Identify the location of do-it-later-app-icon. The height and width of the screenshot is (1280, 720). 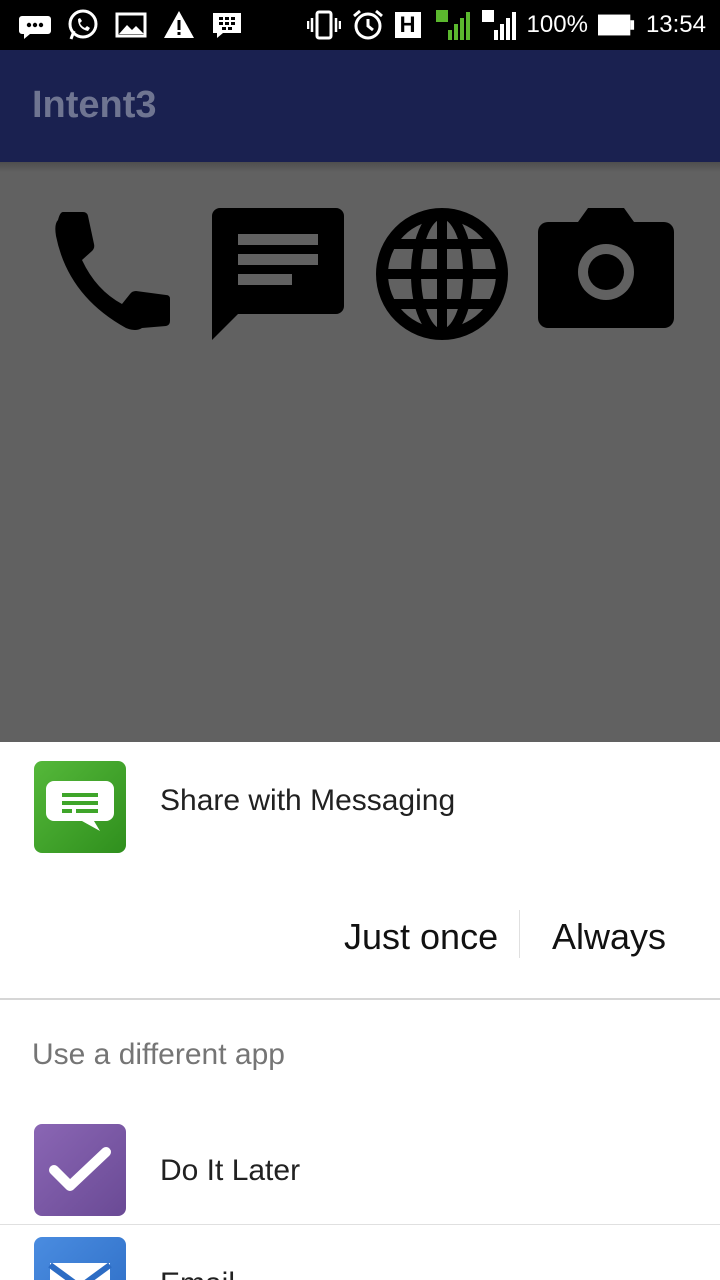
(80, 1170).